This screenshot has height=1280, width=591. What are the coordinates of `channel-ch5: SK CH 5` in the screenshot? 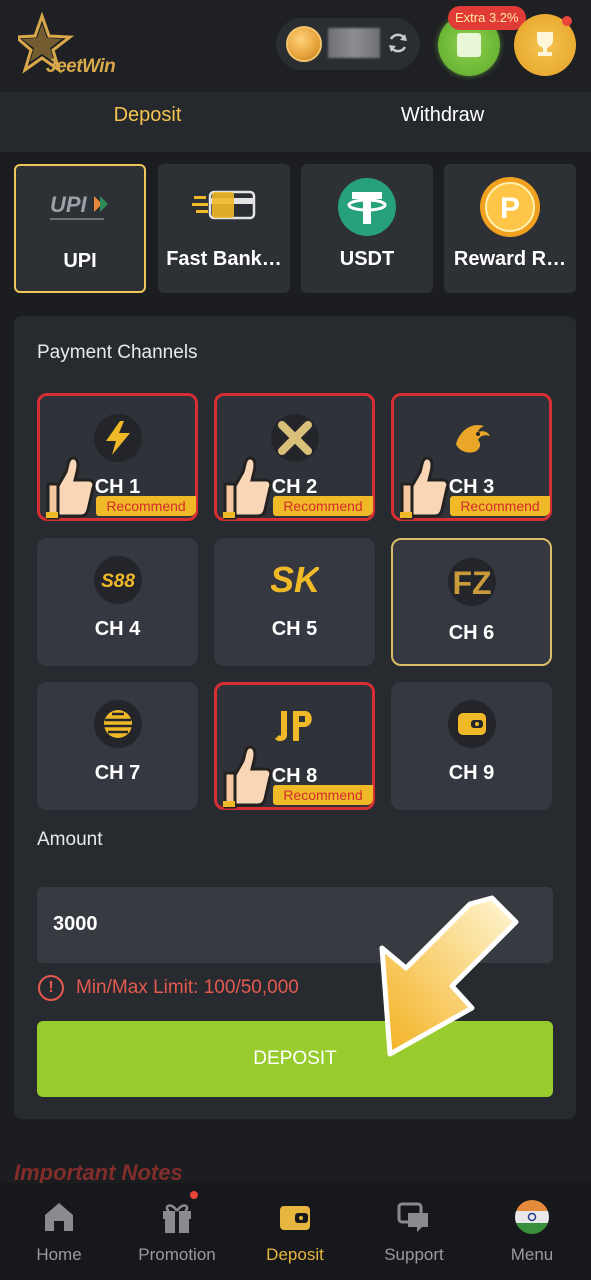 It's located at (294, 602).